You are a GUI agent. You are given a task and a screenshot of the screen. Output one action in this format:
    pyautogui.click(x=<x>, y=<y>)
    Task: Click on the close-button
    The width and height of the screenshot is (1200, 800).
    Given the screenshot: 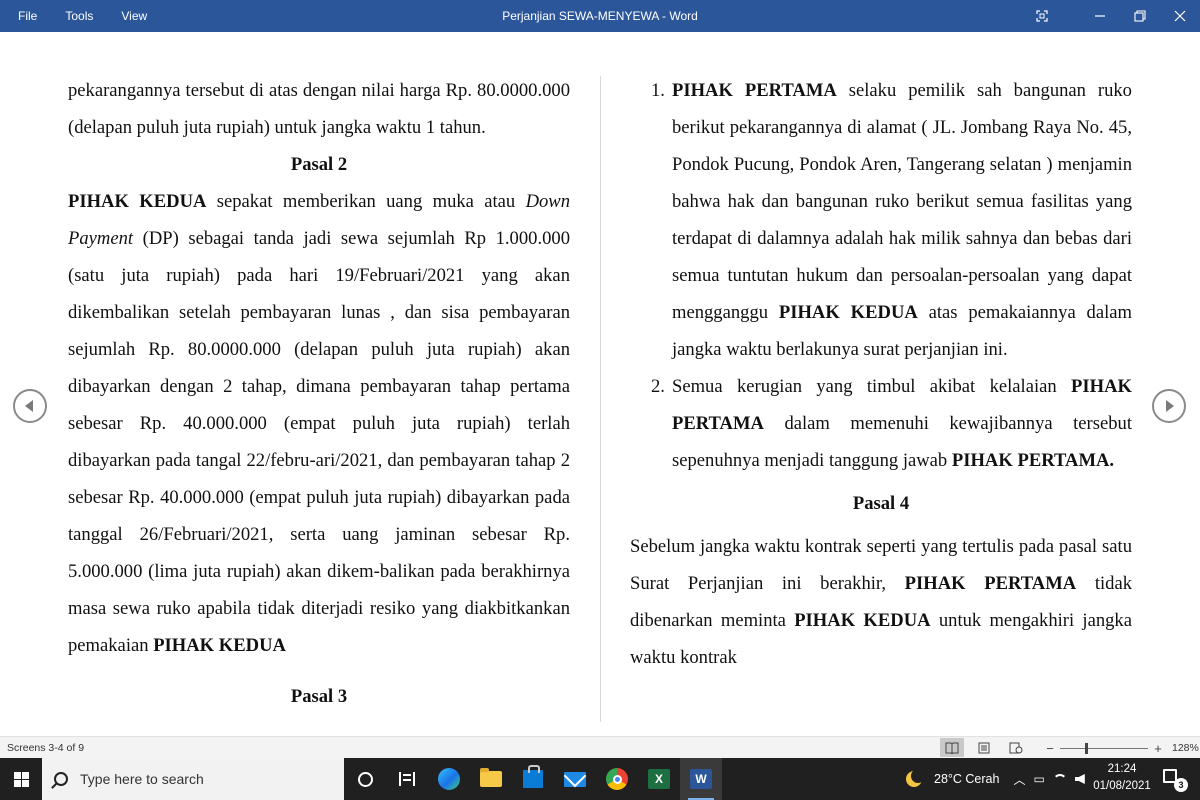 What is the action you would take?
    pyautogui.click(x=1180, y=16)
    